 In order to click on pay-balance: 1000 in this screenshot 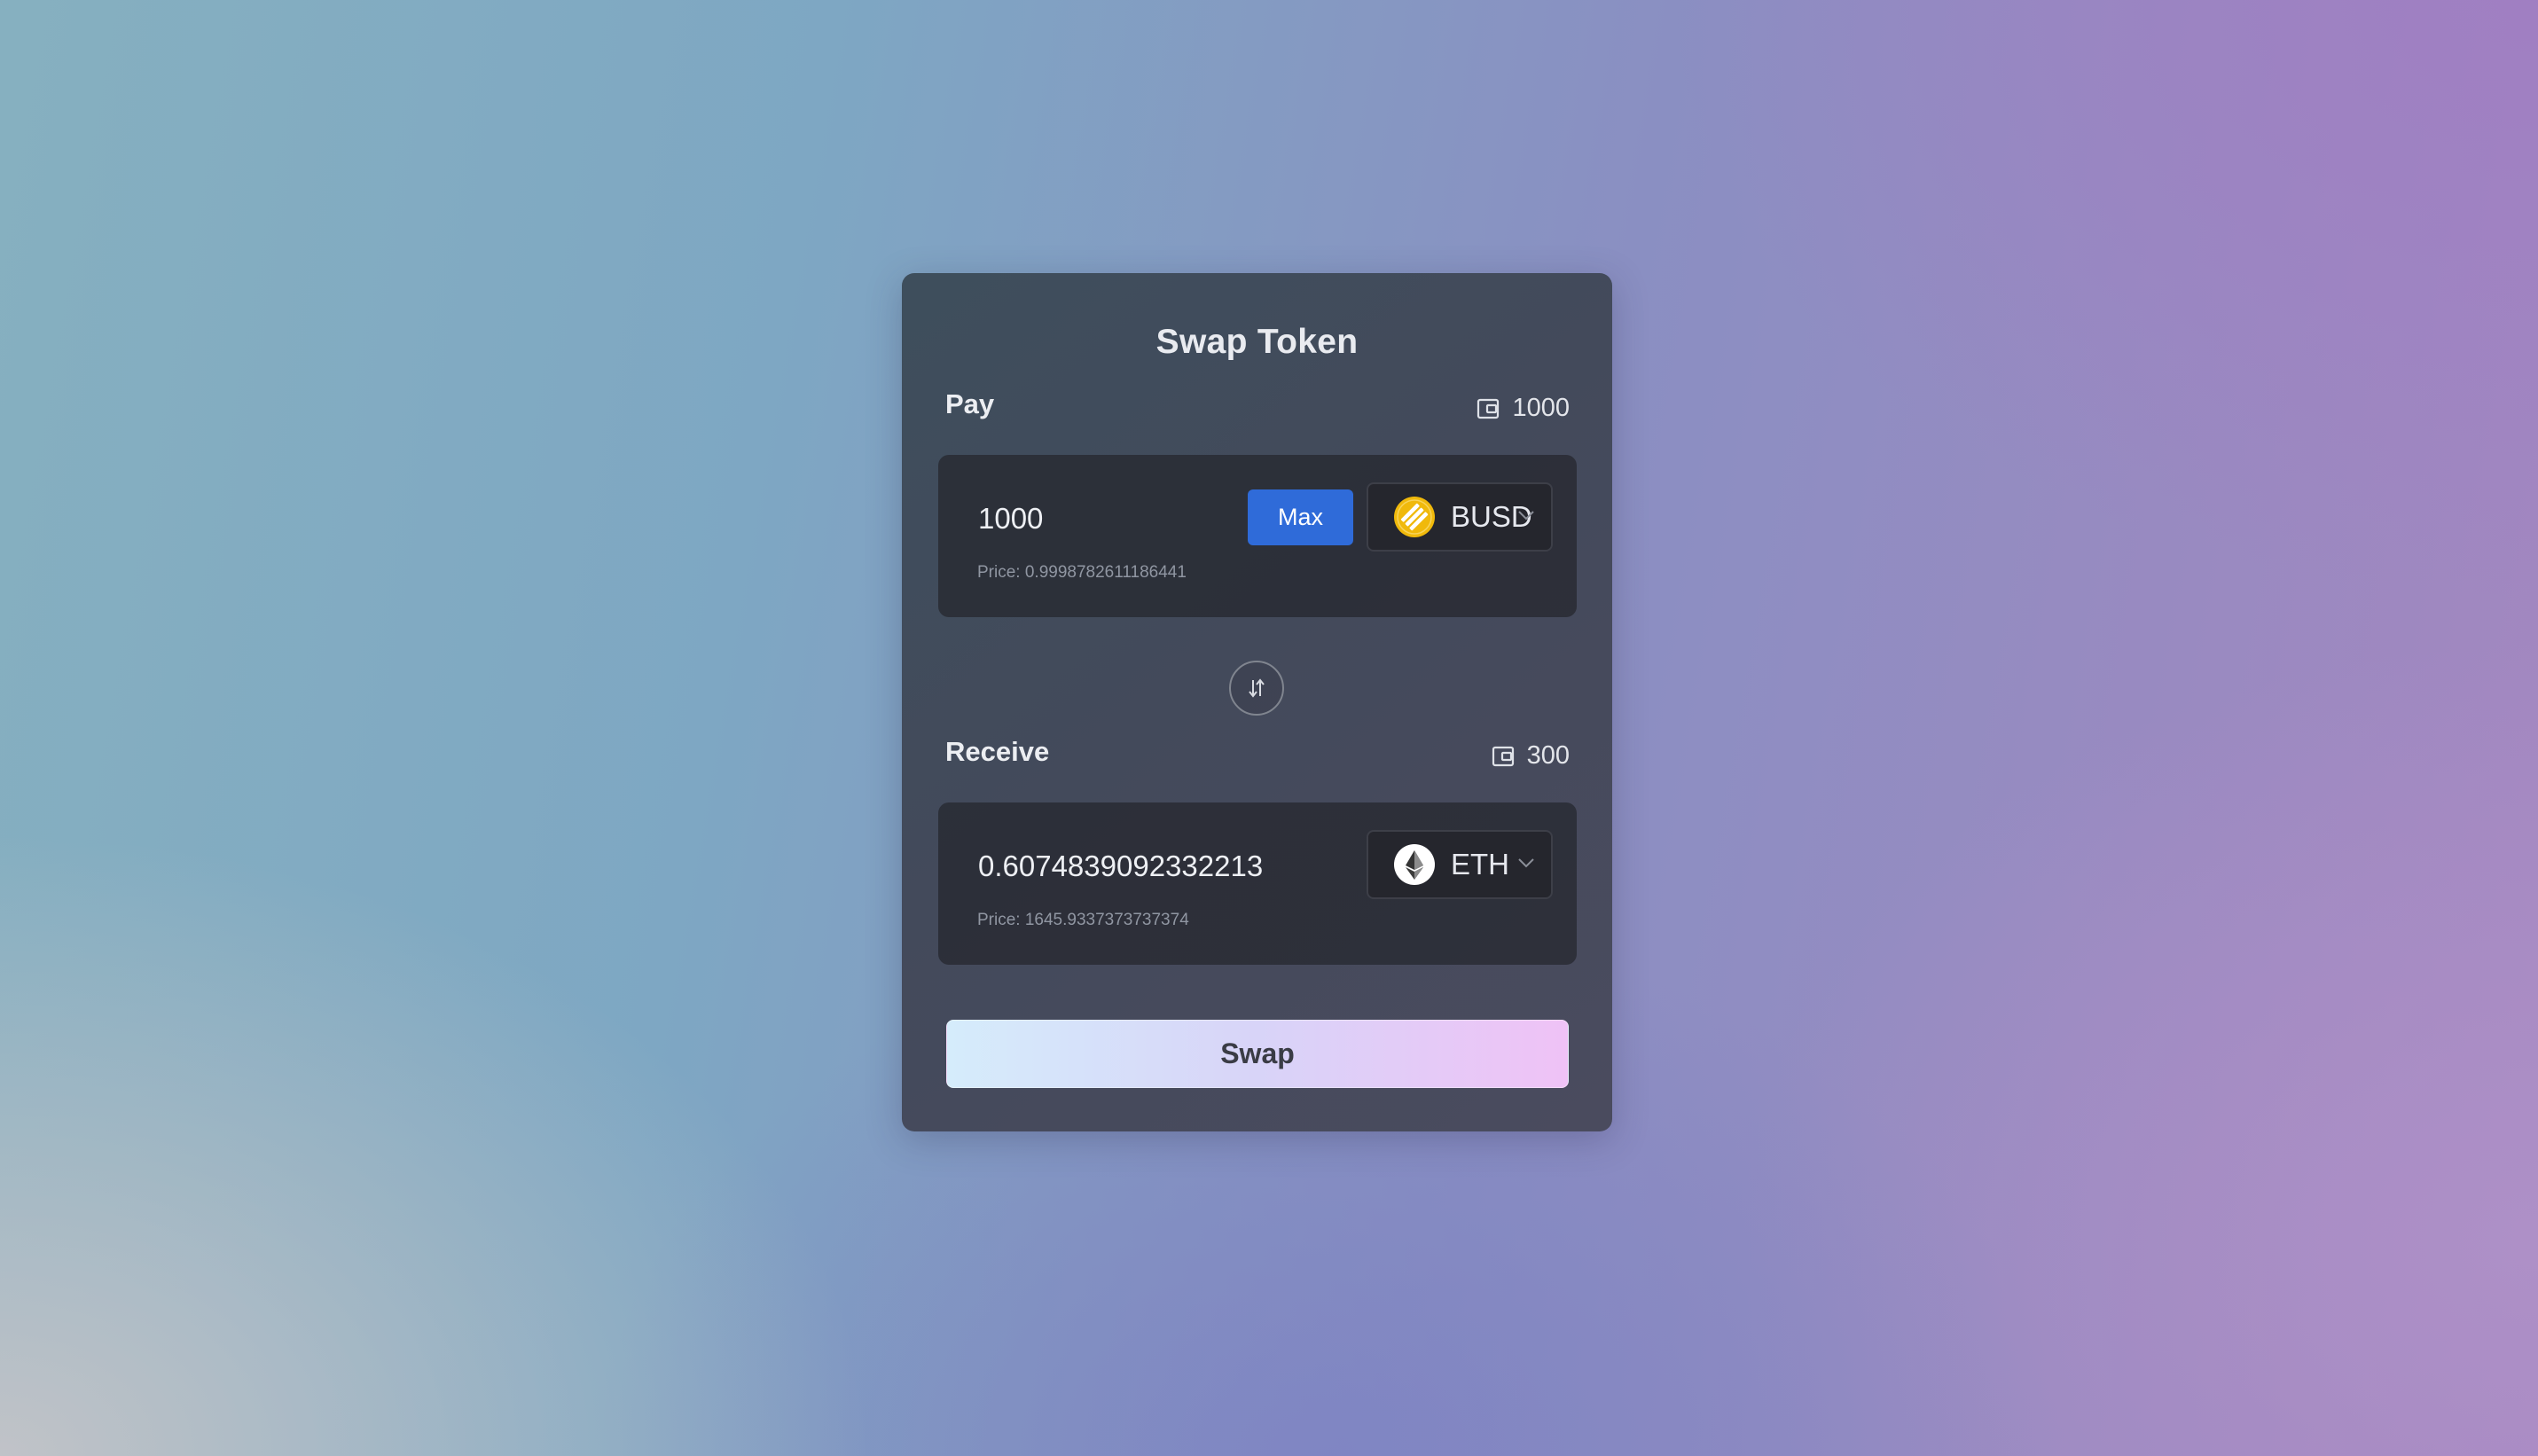, I will do `click(1523, 408)`.